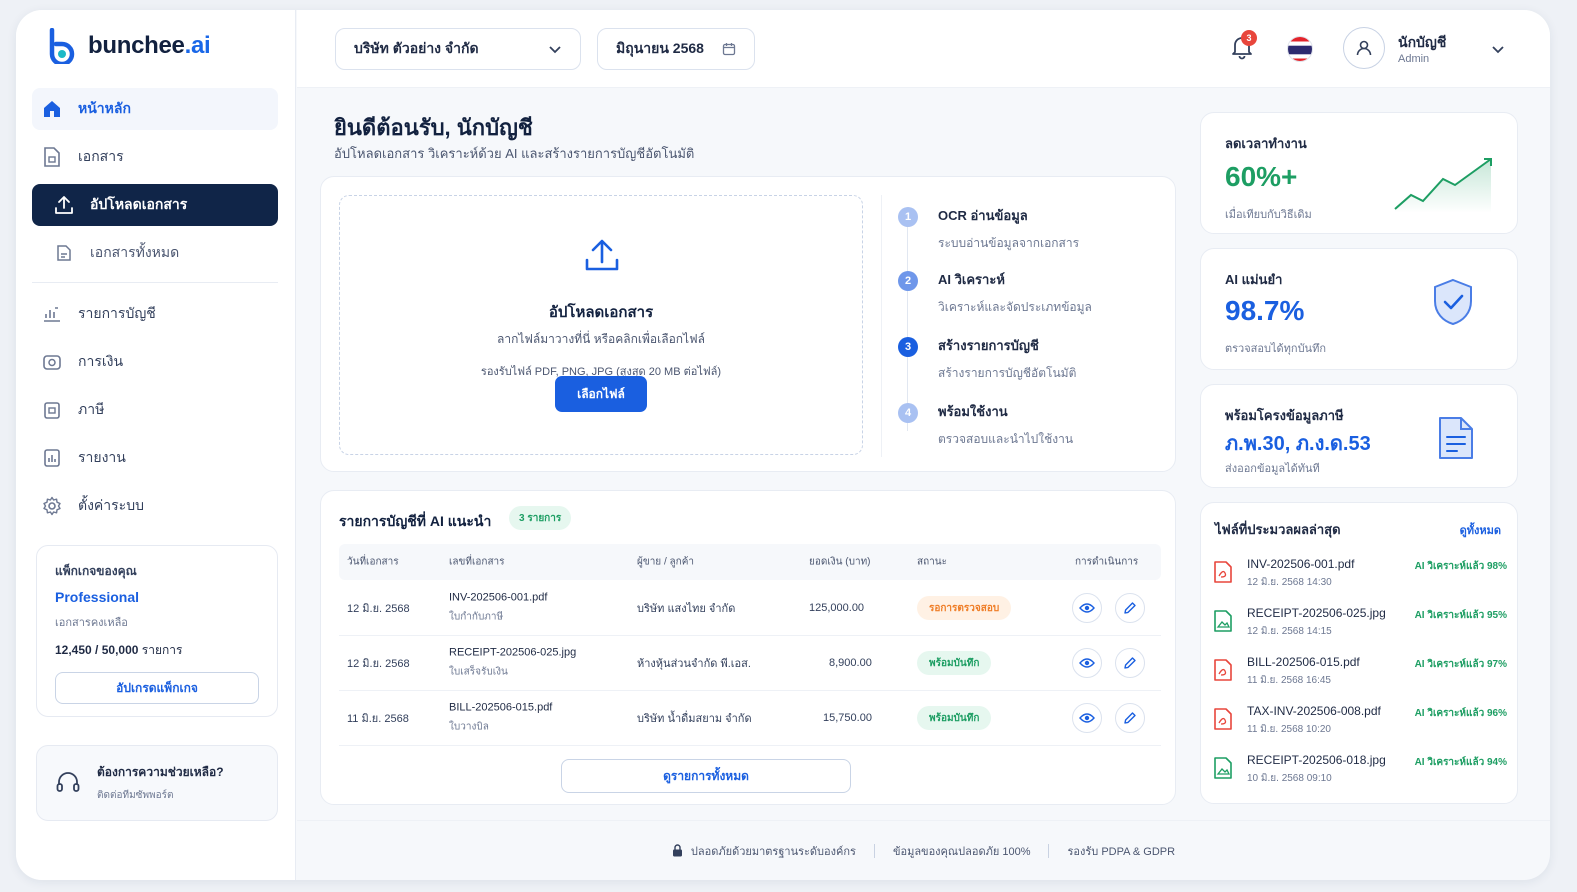  Describe the element at coordinates (908, 347) in the screenshot. I see `step-number: 3` at that location.